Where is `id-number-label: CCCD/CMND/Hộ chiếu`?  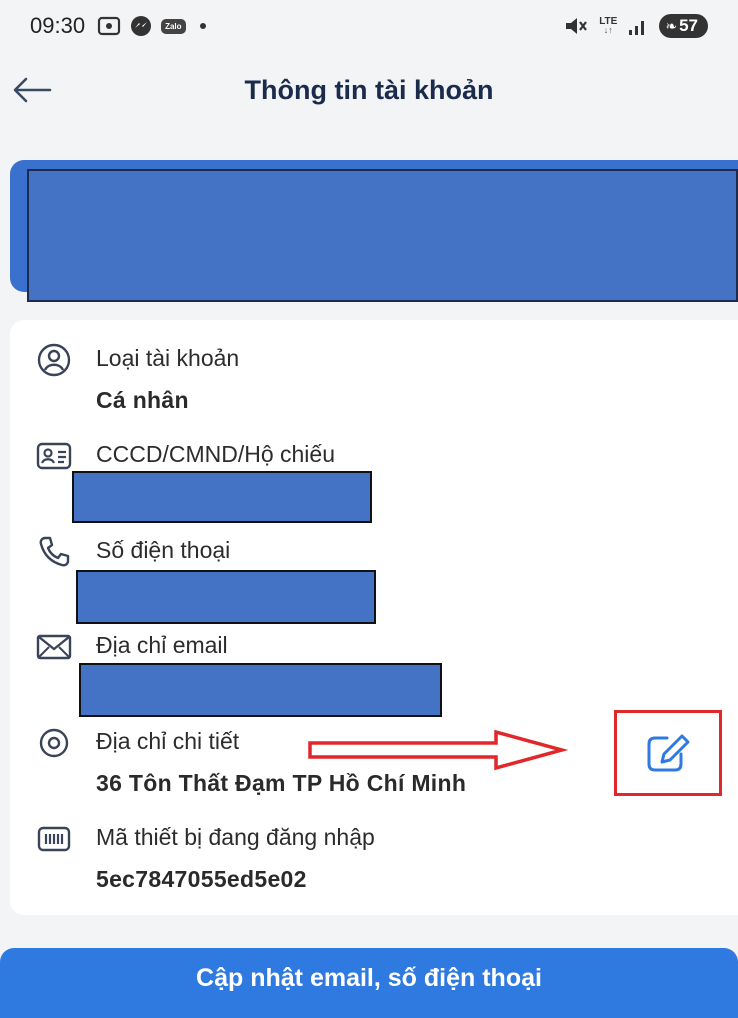 id-number-label: CCCD/CMND/Hộ chiếu is located at coordinates (215, 454).